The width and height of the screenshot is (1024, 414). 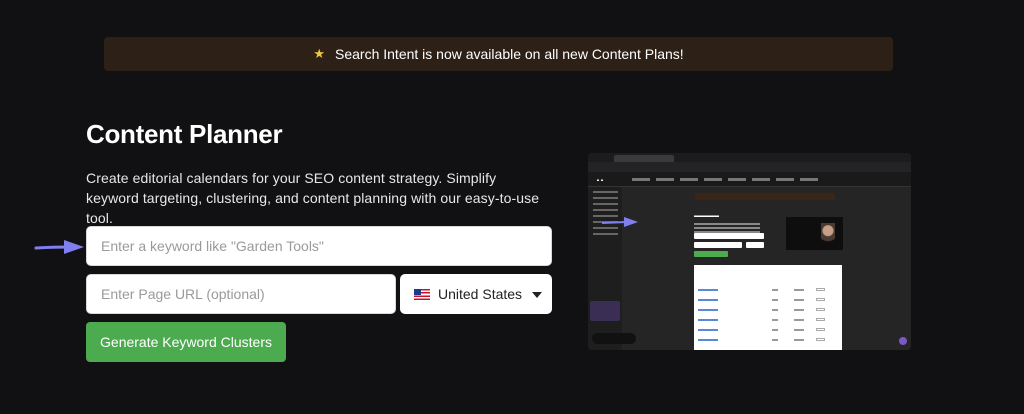 I want to click on thumb-pointer-arrow-icon, so click(x=620, y=222).